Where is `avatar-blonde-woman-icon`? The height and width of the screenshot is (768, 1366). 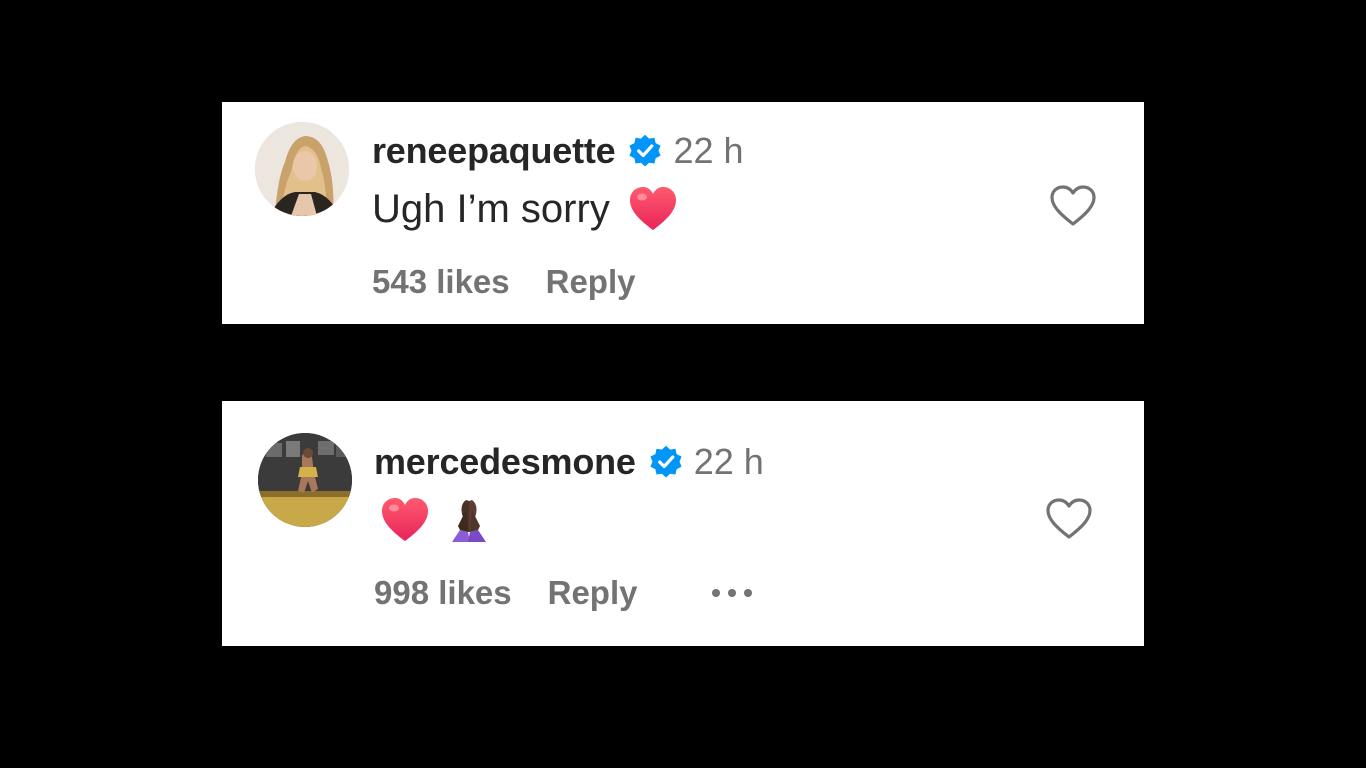
avatar-blonde-woman-icon is located at coordinates (302, 169).